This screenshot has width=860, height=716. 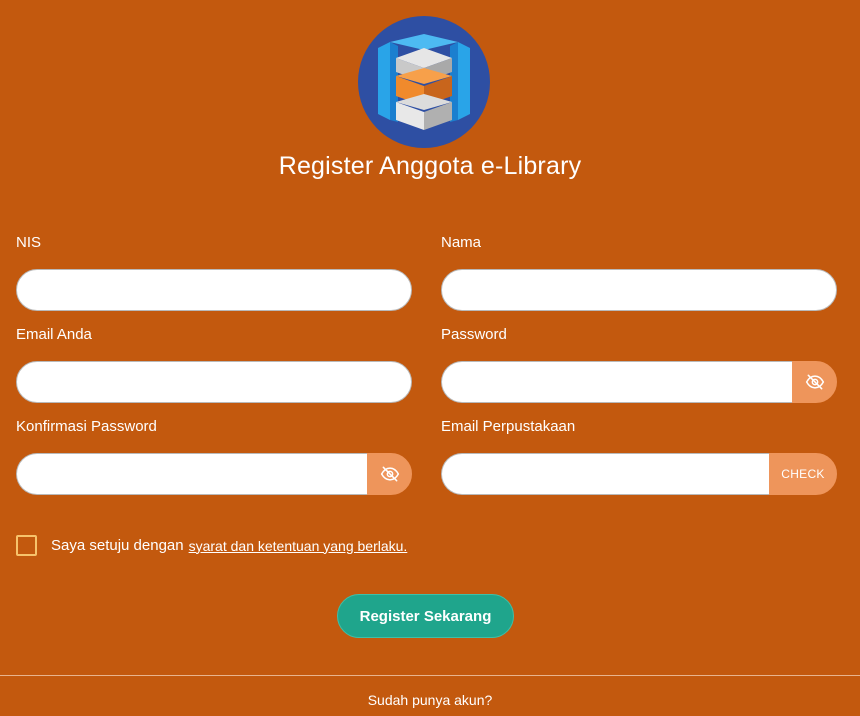 What do you see at coordinates (54, 334) in the screenshot?
I see `email-label: Email Anda` at bounding box center [54, 334].